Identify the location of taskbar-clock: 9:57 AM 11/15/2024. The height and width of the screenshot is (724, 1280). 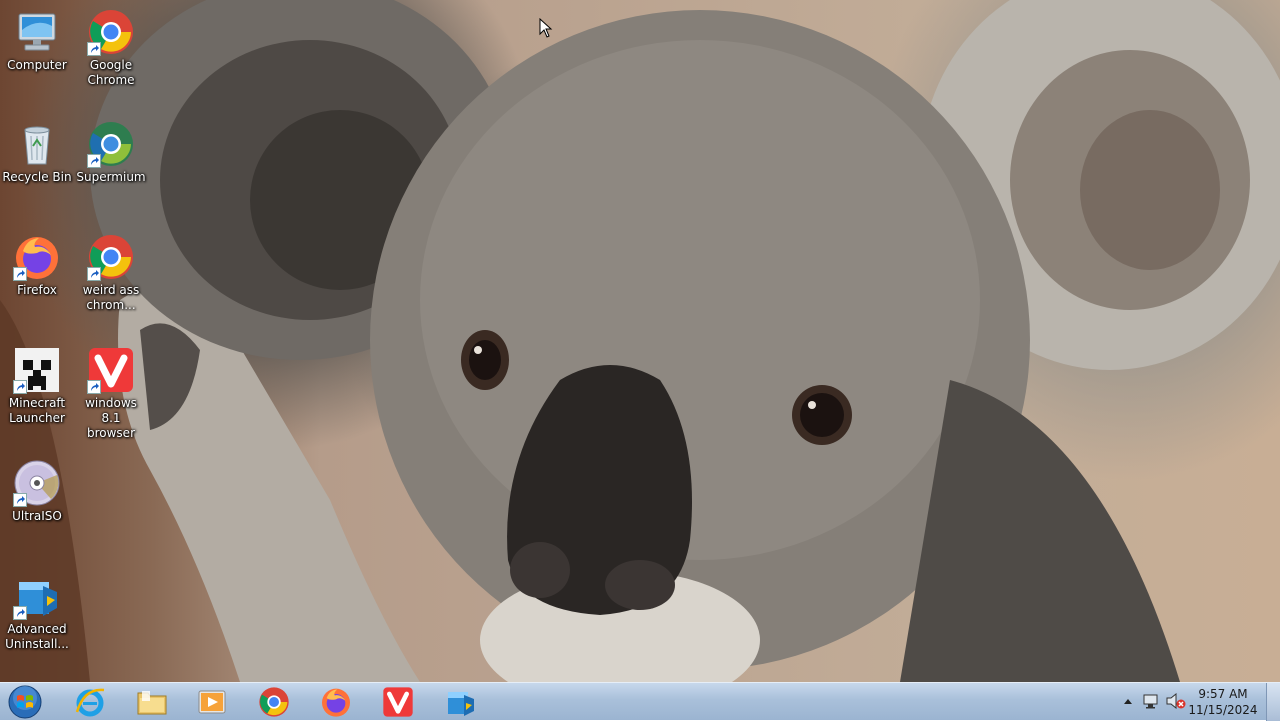
(1223, 702).